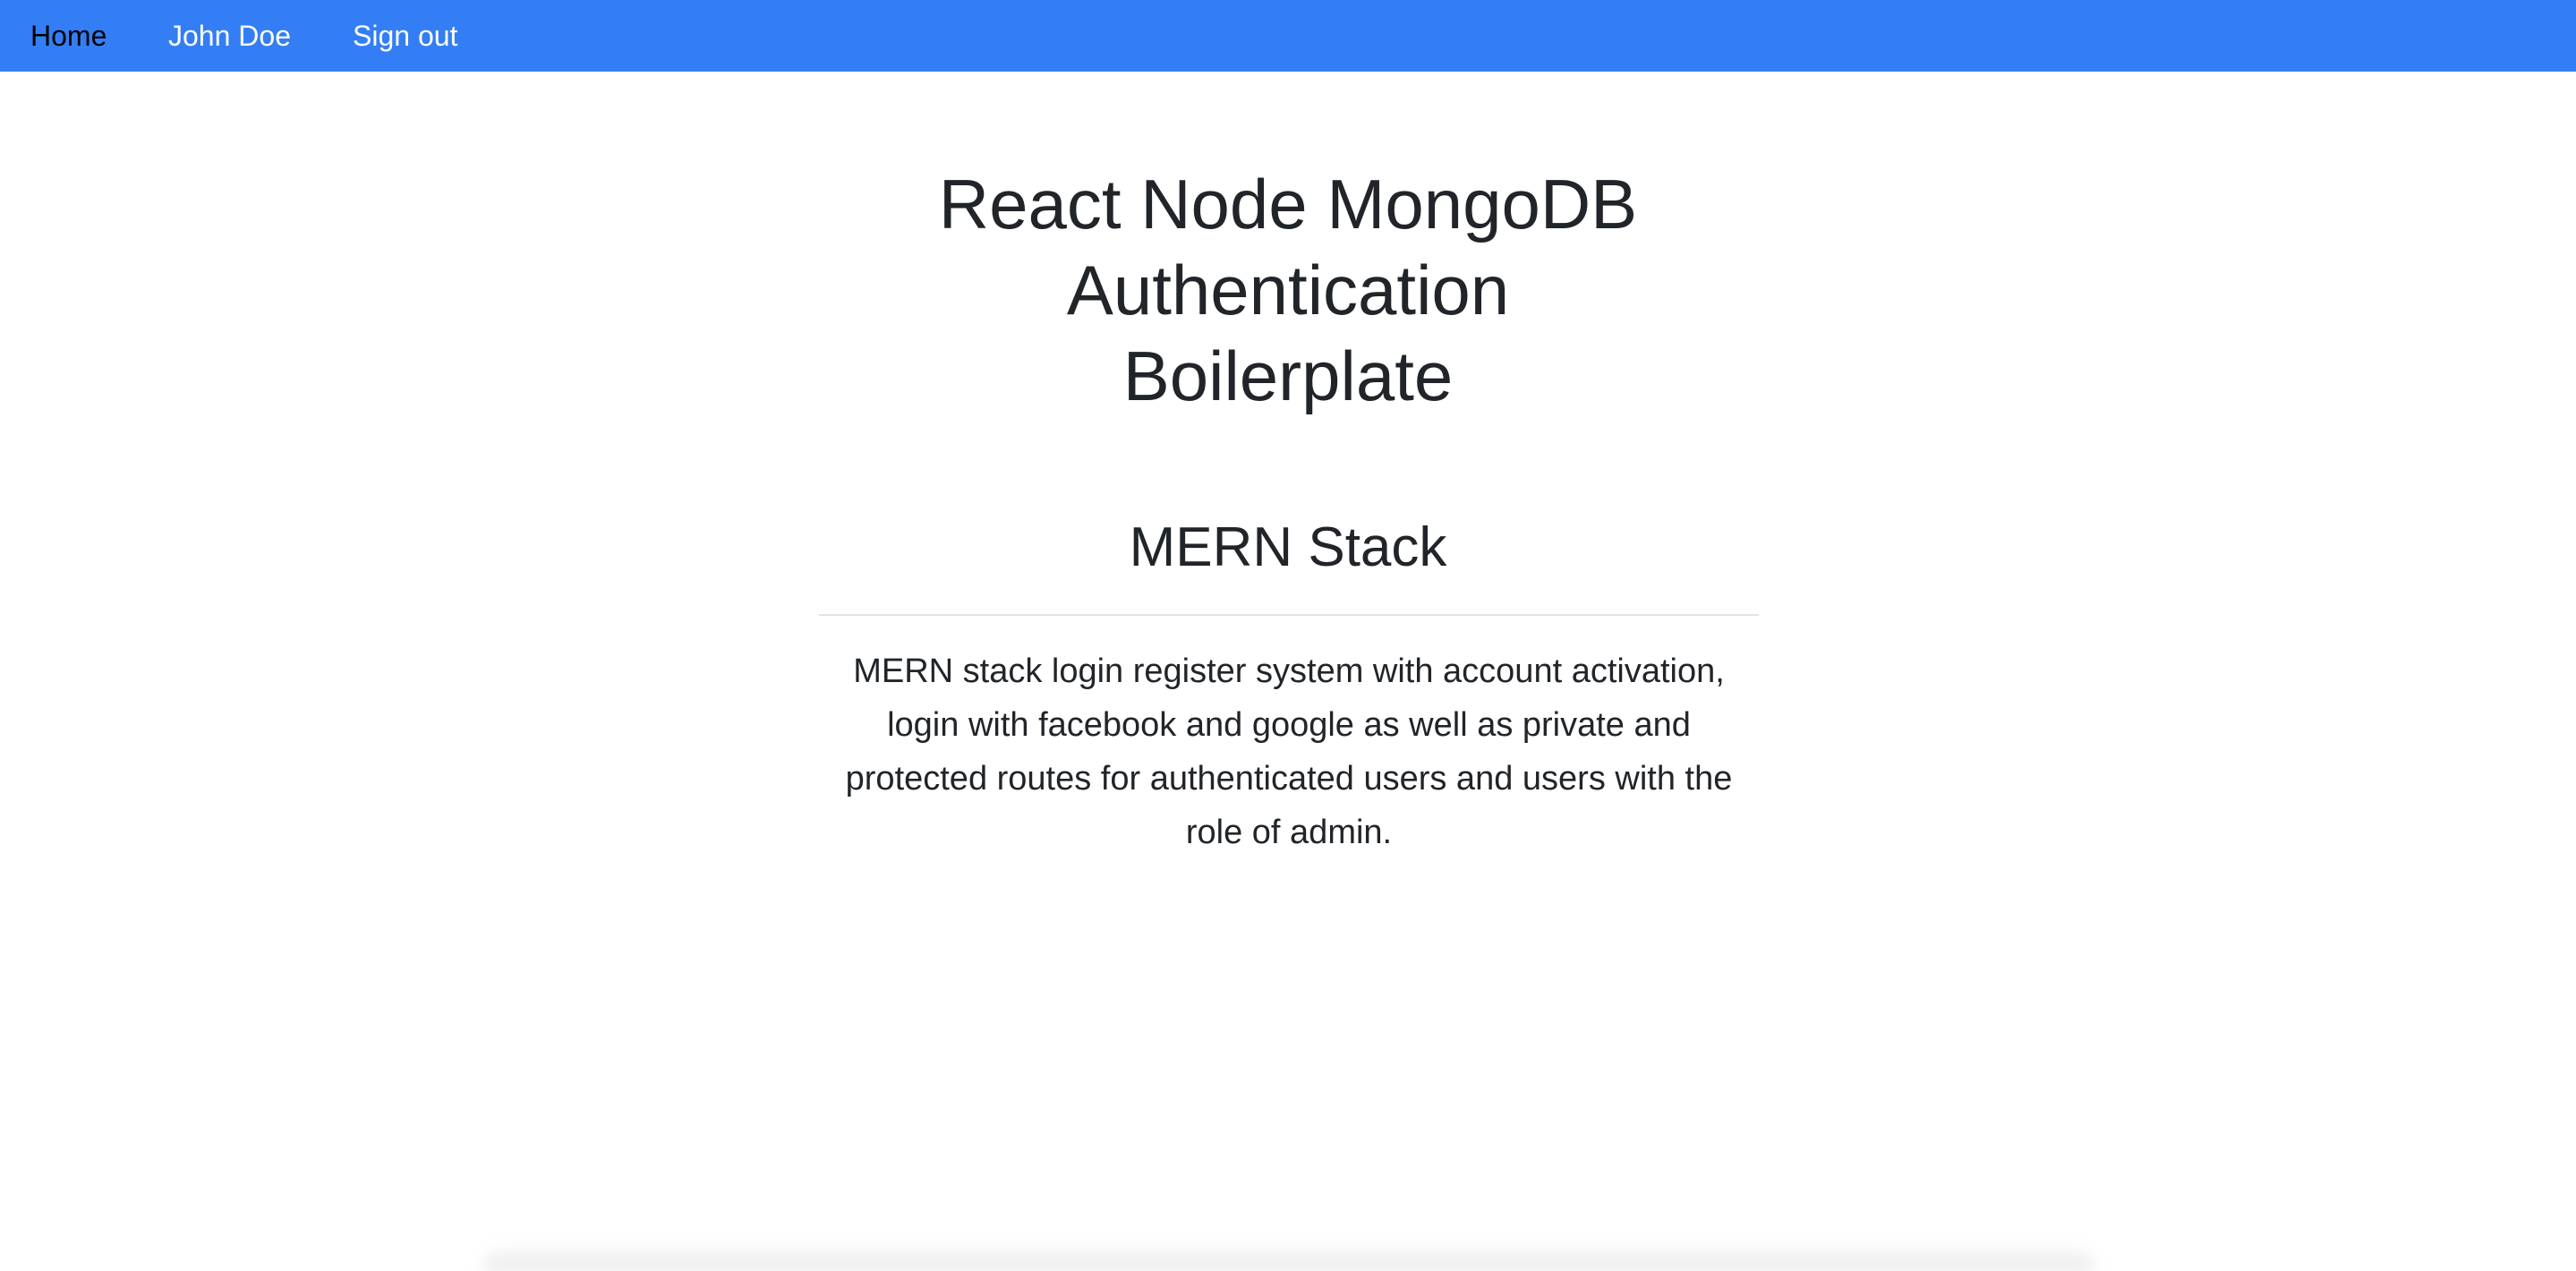  I want to click on hero-title-line-3: Boilerplate, so click(1288, 376).